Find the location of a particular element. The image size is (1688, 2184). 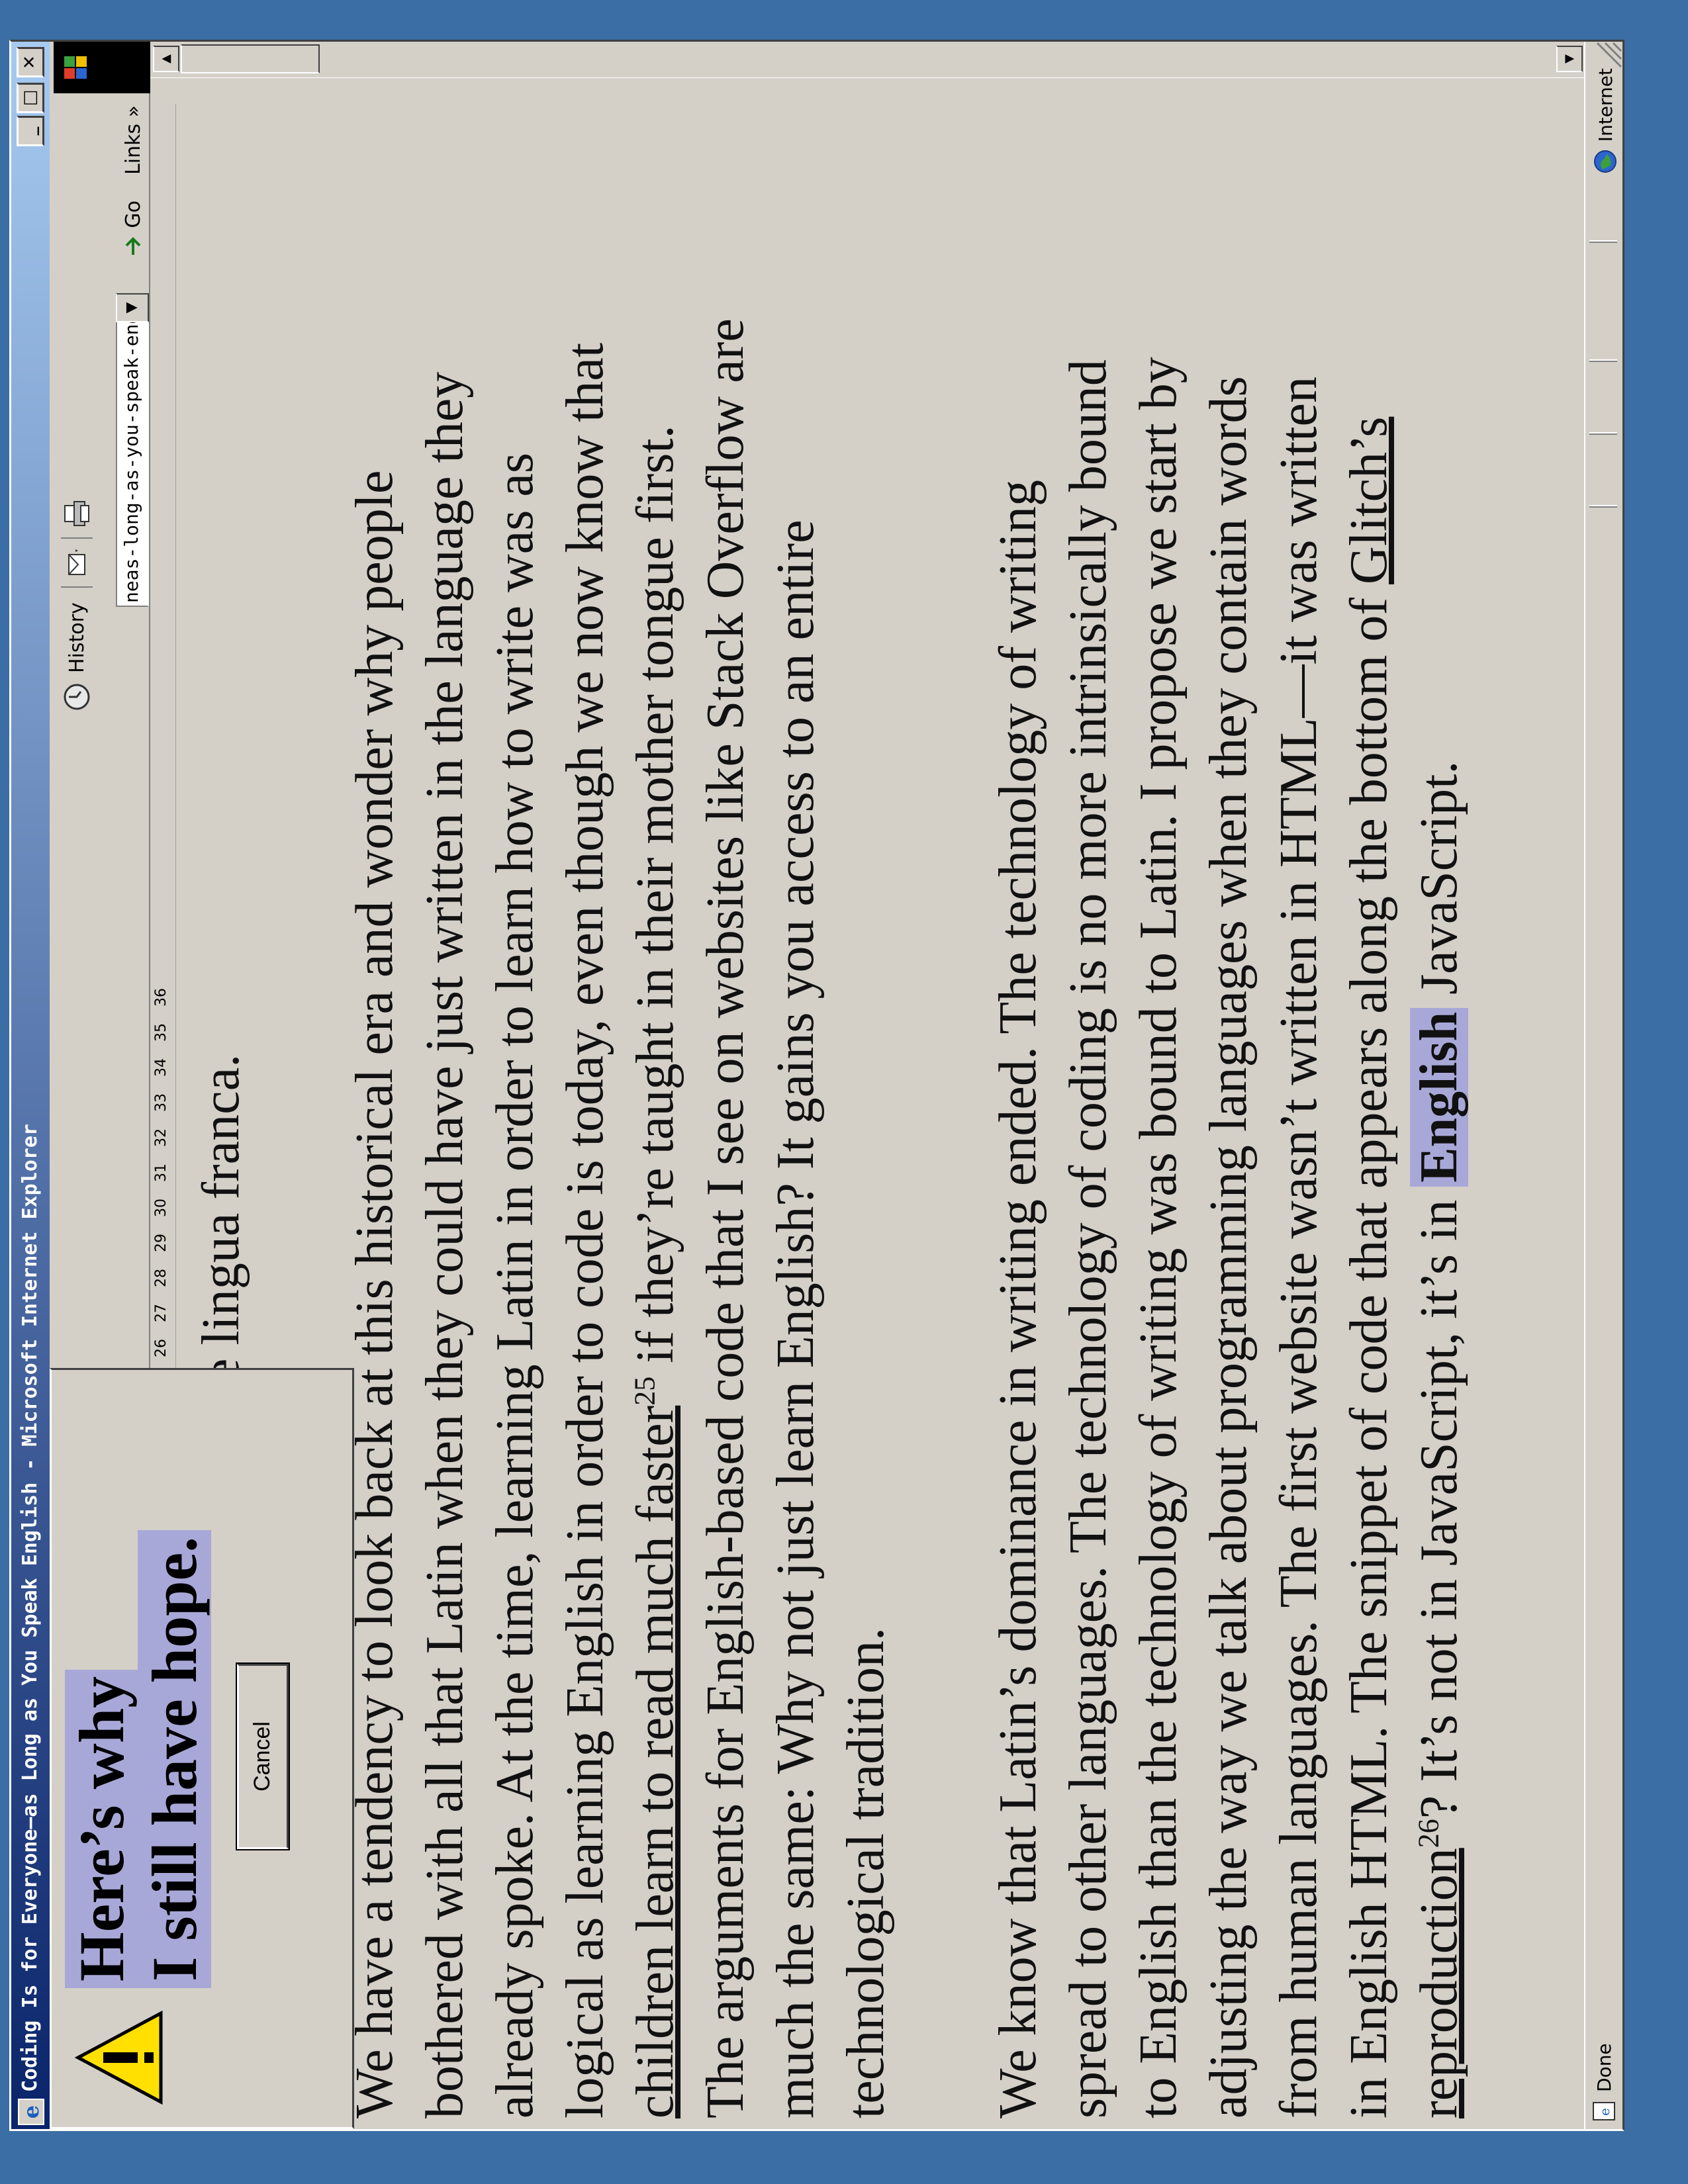

footnote-number: 25 is located at coordinates (644, 1391).